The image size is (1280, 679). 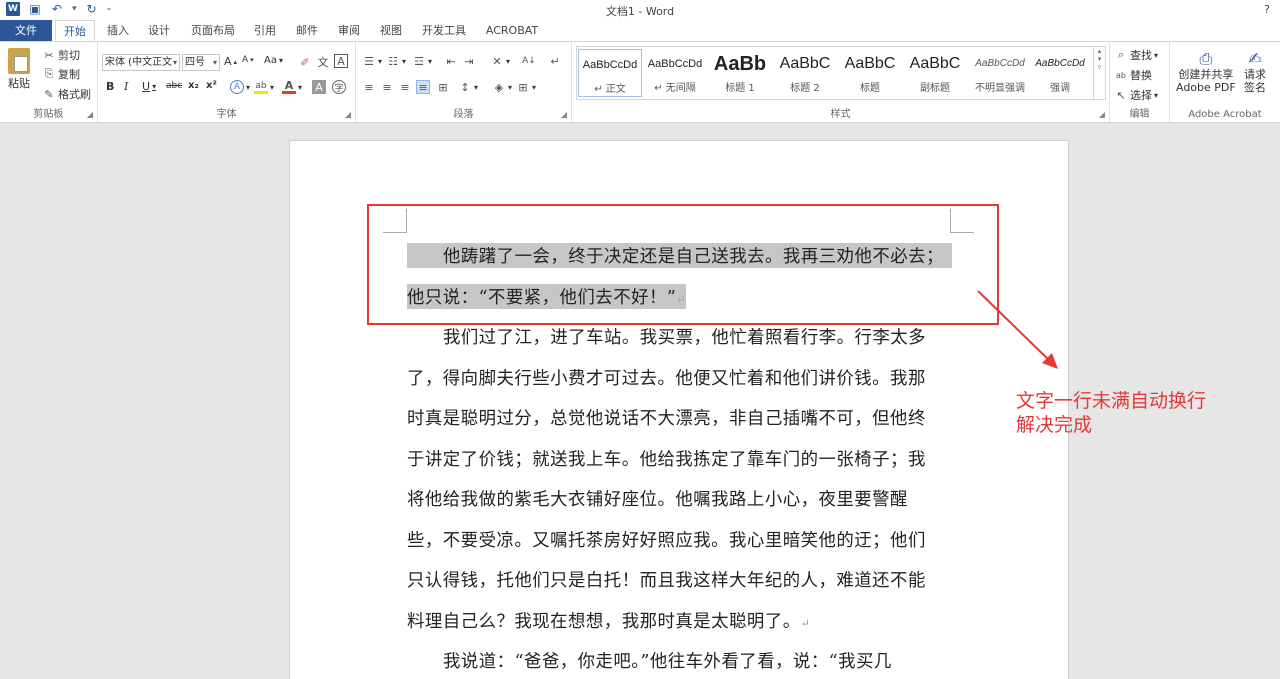 I want to click on grow-font-button: A ▴, so click(x=230, y=61).